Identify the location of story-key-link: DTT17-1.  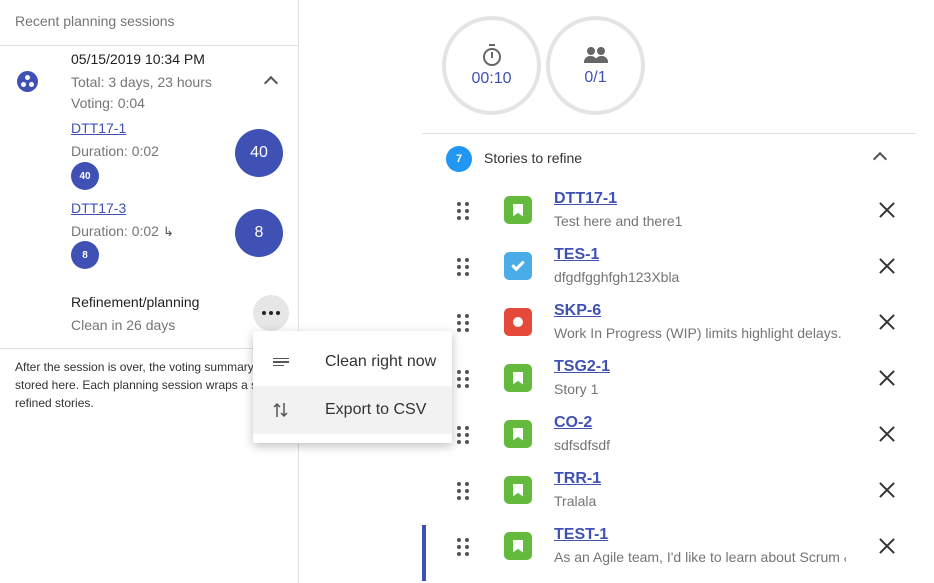
(585, 199).